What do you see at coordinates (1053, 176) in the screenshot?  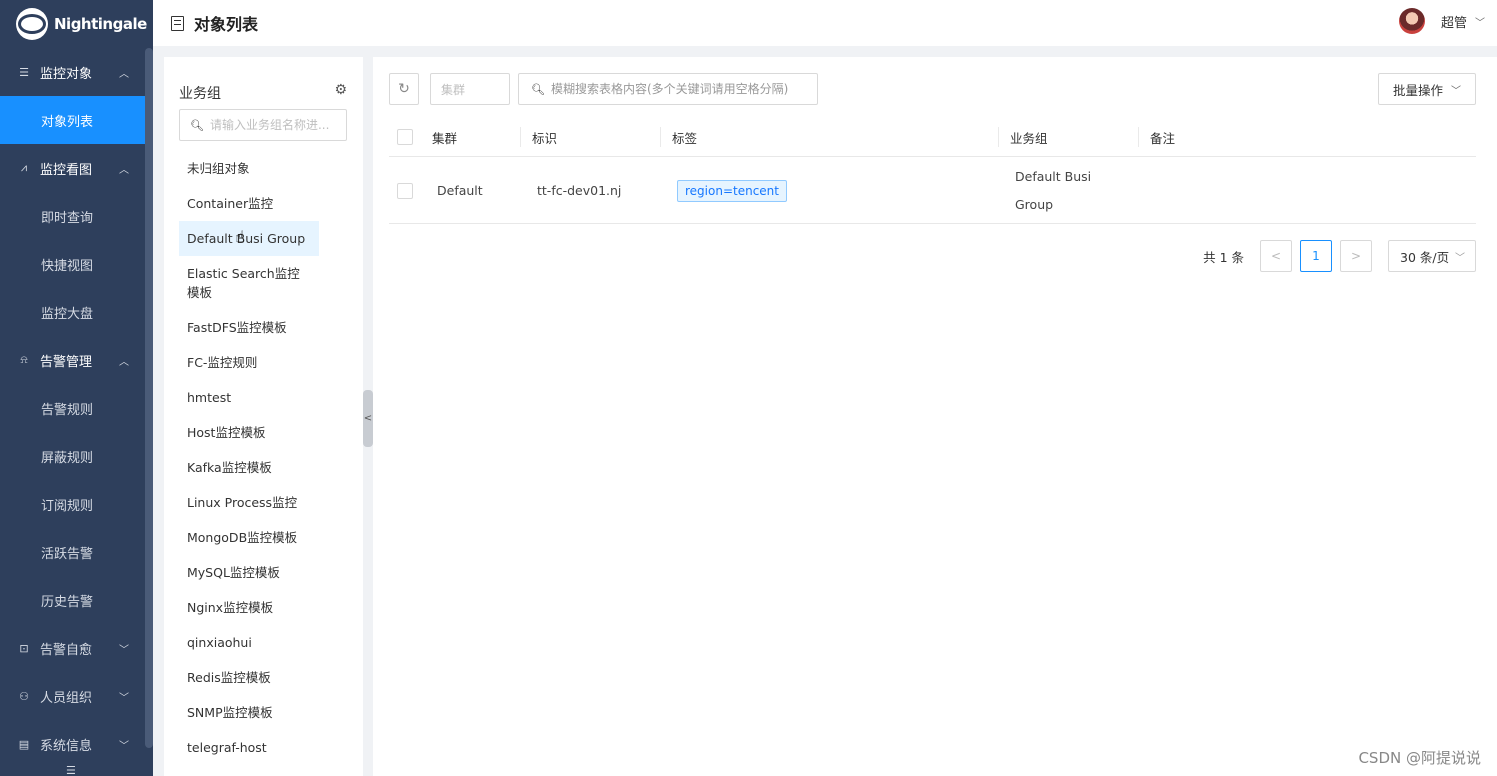 I see `business-group-line: Default Busi` at bounding box center [1053, 176].